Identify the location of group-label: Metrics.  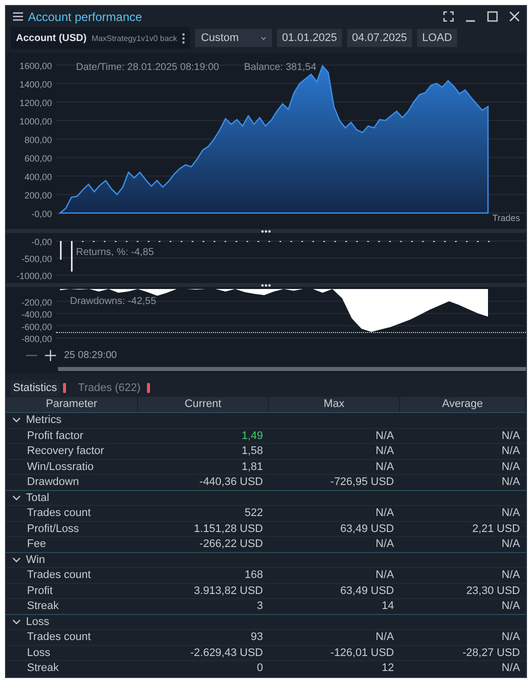
(44, 420).